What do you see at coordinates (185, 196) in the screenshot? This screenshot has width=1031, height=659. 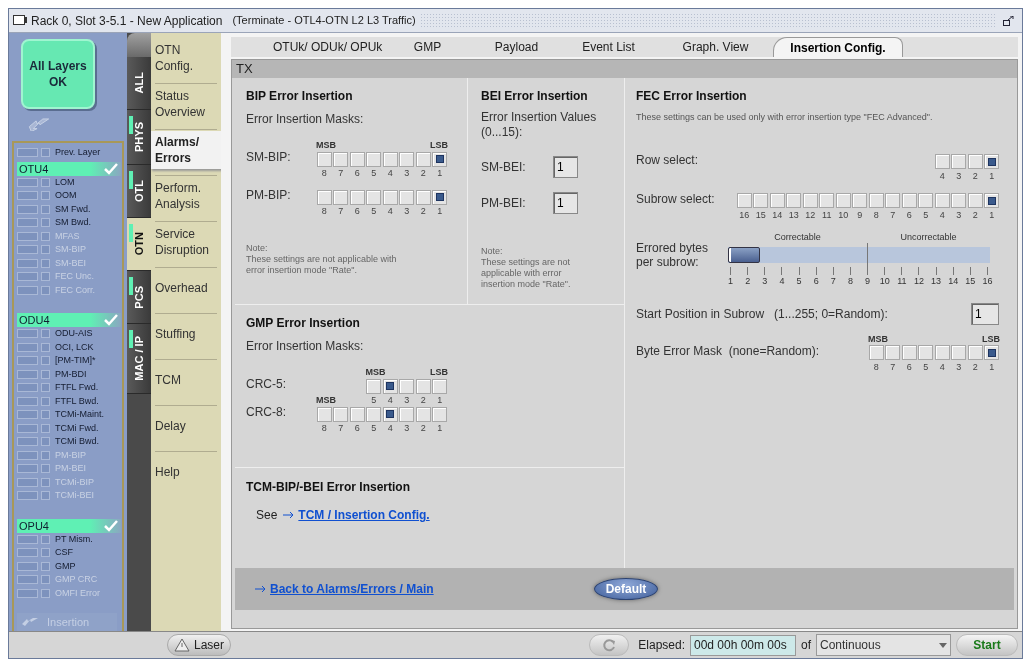 I see `menu-item: Perform. Analysis` at bounding box center [185, 196].